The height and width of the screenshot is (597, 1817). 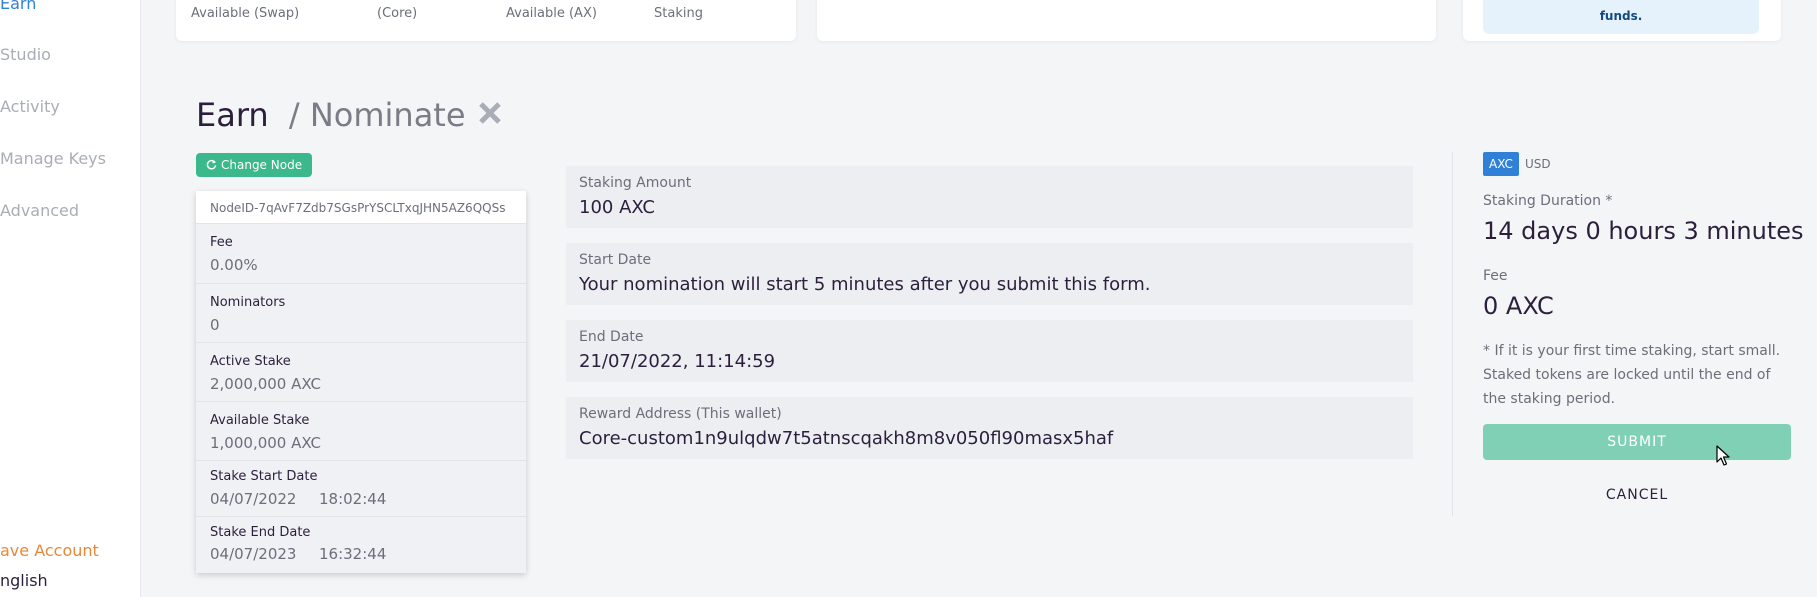 What do you see at coordinates (260, 532) in the screenshot?
I see `node-stake-end-label: Stake End Date` at bounding box center [260, 532].